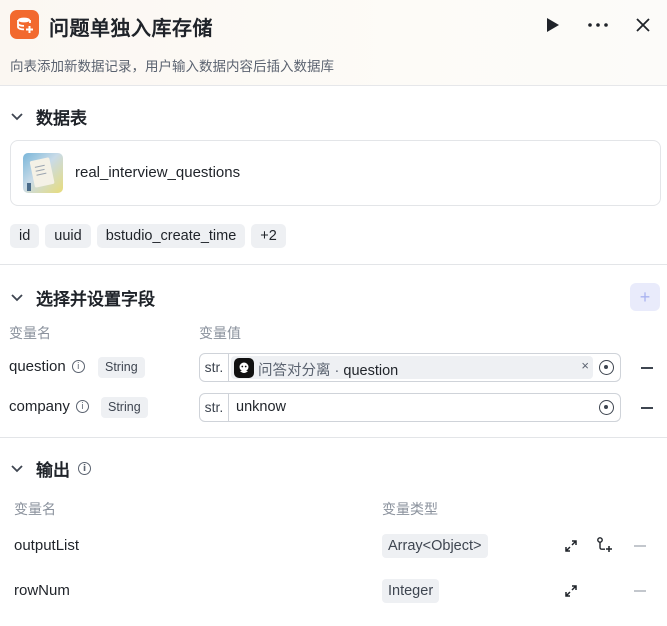 The width and height of the screenshot is (667, 626). Describe the element at coordinates (605, 545) in the screenshot. I see `add-subfield-icon` at that location.